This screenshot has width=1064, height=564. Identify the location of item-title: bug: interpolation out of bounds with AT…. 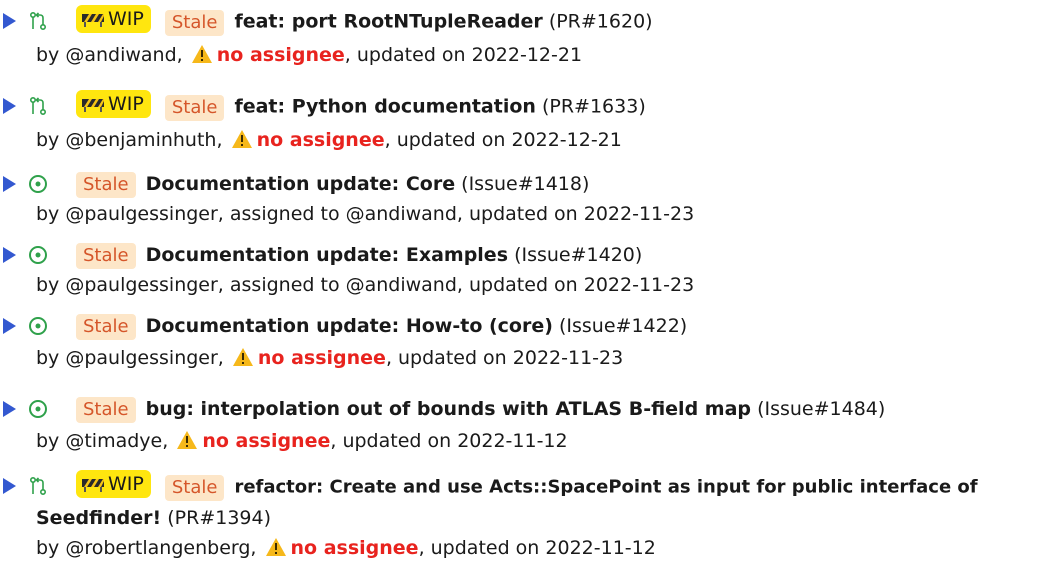
(448, 409).